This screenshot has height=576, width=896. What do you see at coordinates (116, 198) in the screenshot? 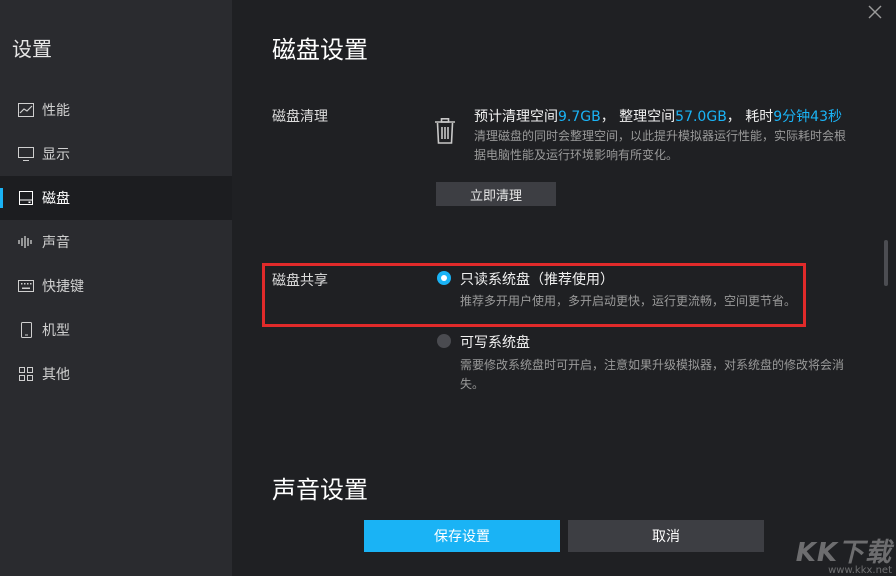
I see `sidebar-item-disk: 磁盘` at bounding box center [116, 198].